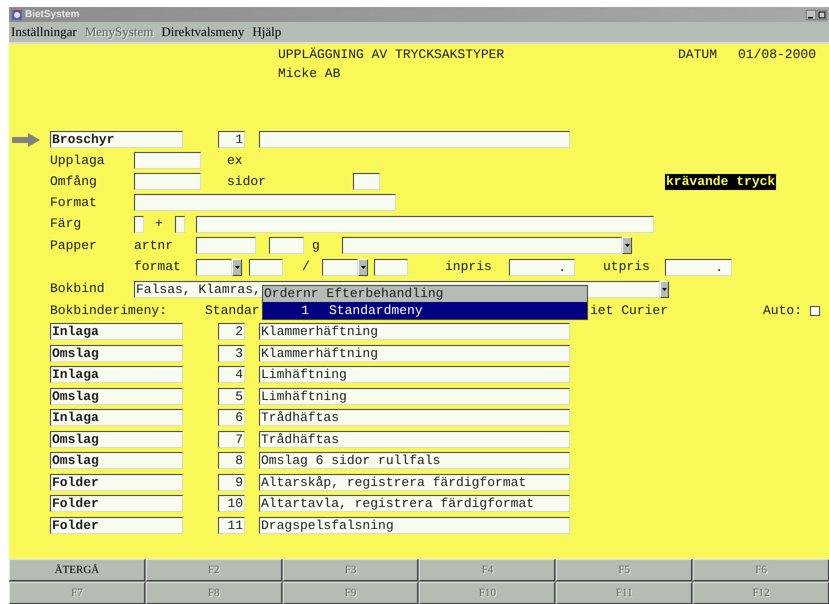 Image resolution: width=829 pixels, height=604 pixels. I want to click on printer-name: iet Curier, so click(629, 311).